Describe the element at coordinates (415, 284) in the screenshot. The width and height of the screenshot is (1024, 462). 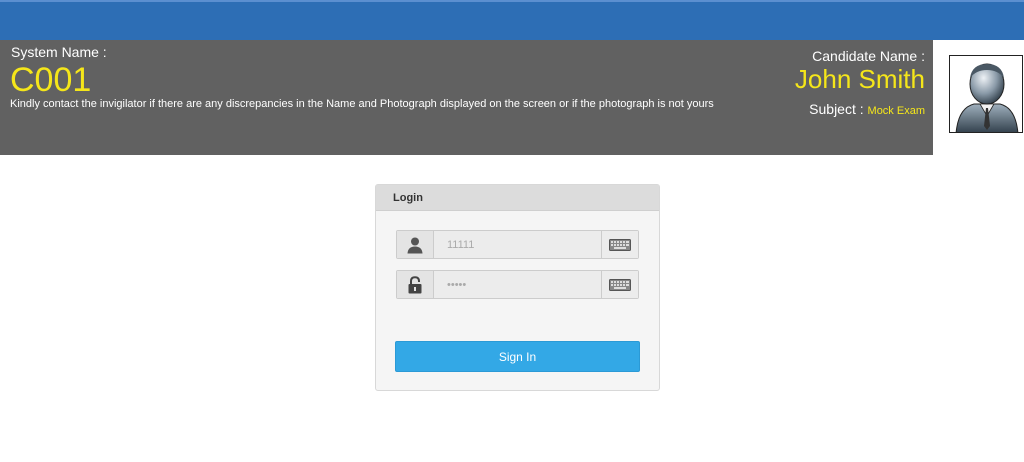
I see `lock-icon` at that location.